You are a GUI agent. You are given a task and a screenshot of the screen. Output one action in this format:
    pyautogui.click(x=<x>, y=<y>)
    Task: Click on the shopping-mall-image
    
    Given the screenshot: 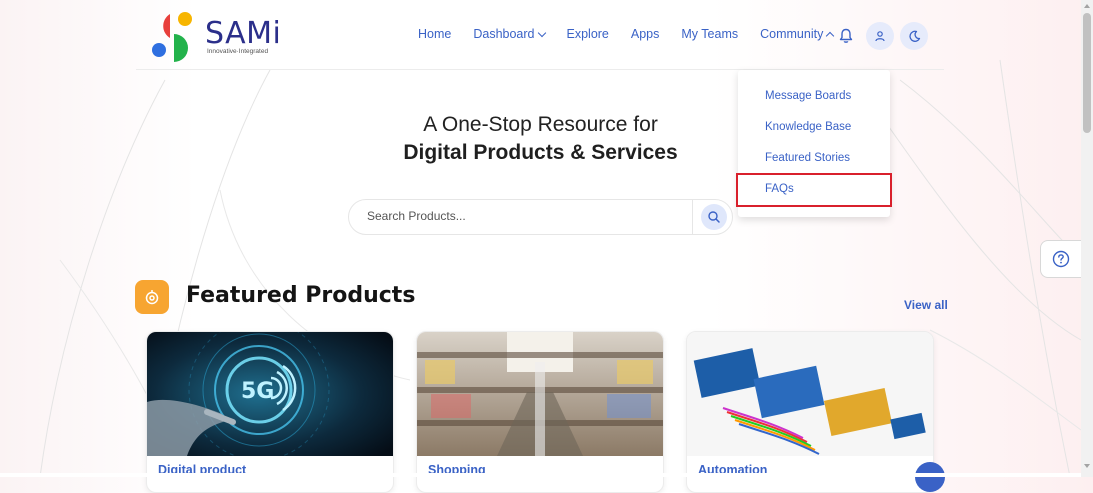 What is the action you would take?
    pyautogui.click(x=540, y=394)
    